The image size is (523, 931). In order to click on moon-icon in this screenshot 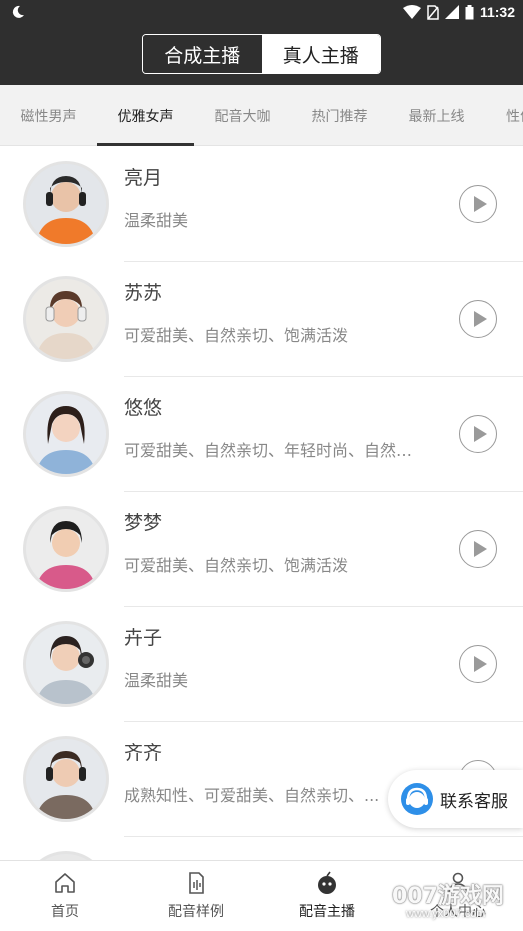, I will do `click(18, 11)`.